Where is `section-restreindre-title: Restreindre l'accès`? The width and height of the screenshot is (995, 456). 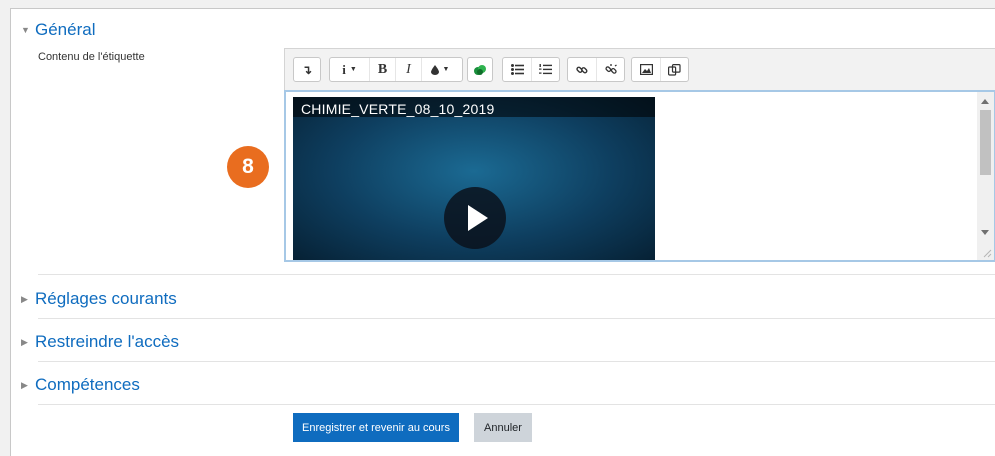
section-restreindre-title: Restreindre l'accès is located at coordinates (107, 341).